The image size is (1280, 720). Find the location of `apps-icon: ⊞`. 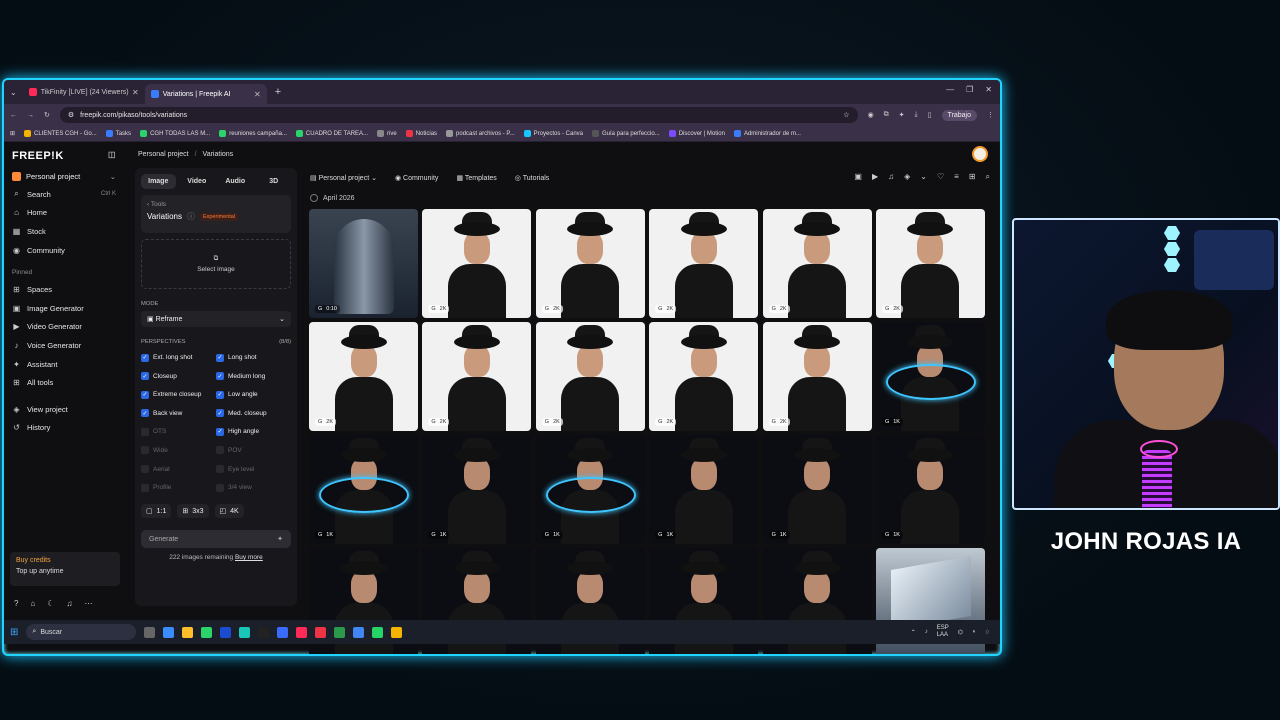

apps-icon: ⊞ is located at coordinates (12, 133).